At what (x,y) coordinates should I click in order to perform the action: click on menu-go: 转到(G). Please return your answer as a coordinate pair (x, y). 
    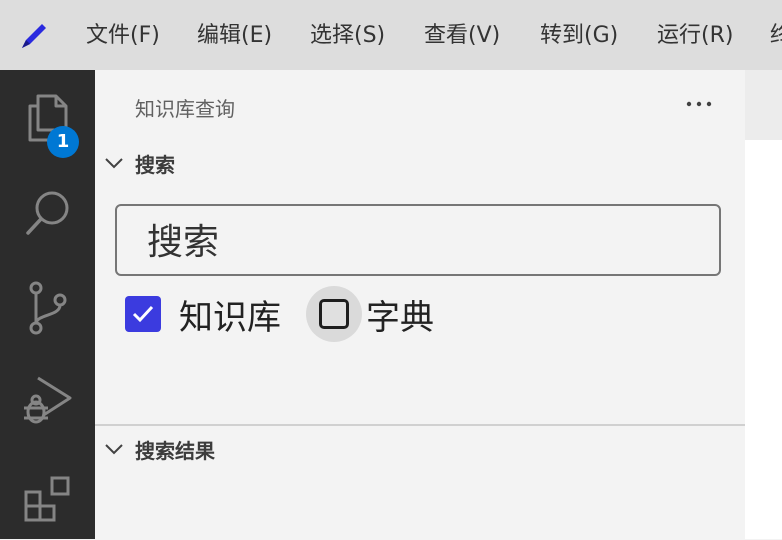
    Looking at the image, I should click on (579, 35).